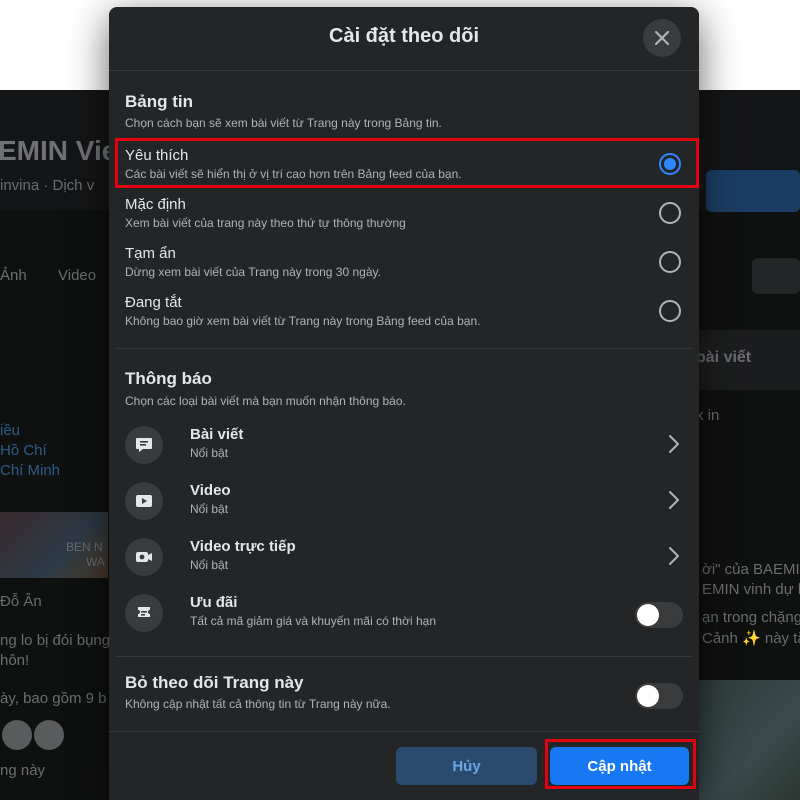  Describe the element at coordinates (153, 302) in the screenshot. I see `option-label: Đang tắt` at that location.